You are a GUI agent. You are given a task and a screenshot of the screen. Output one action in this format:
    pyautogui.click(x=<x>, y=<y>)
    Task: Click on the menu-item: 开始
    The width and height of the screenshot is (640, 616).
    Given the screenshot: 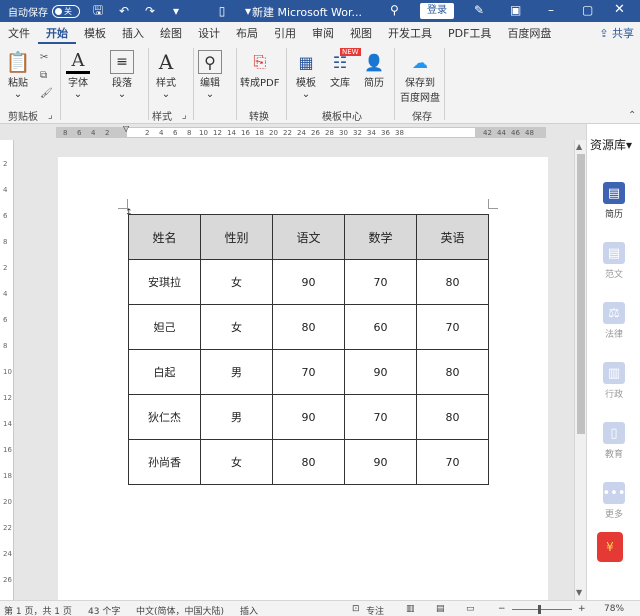 What is the action you would take?
    pyautogui.click(x=57, y=34)
    